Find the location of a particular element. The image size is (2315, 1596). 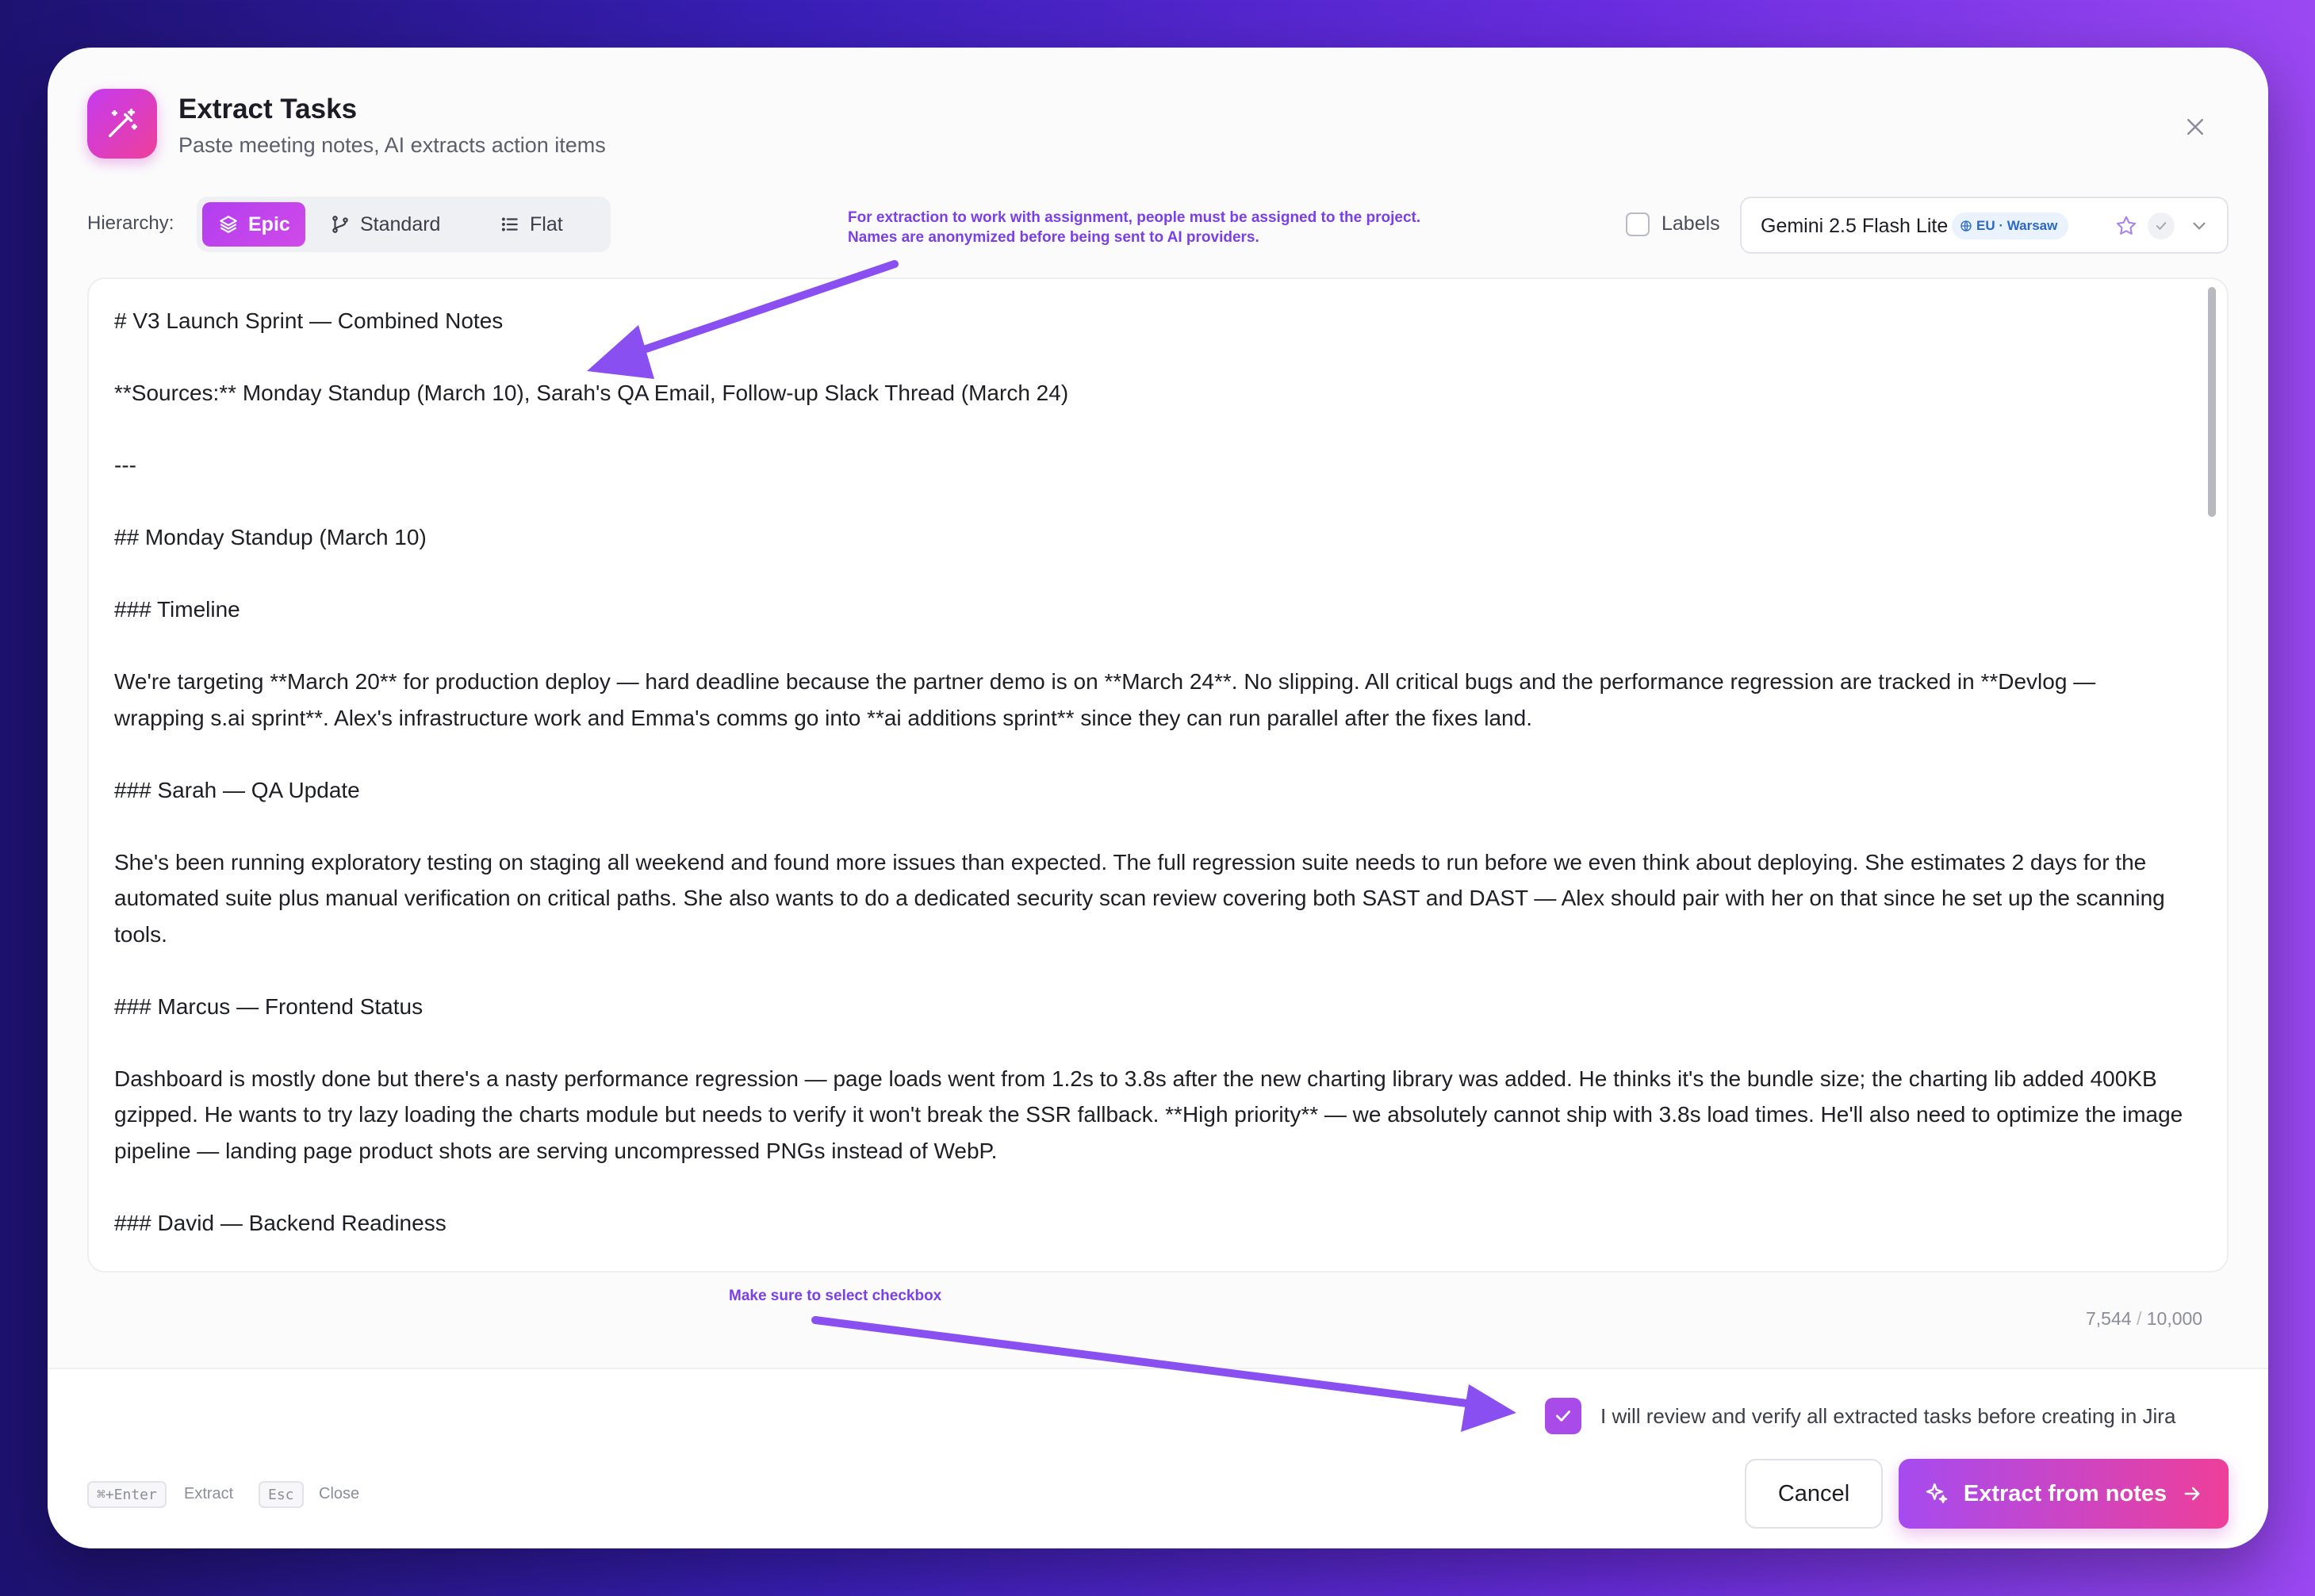

hierarchy-selector: Epic Standard Flat is located at coordinates (404, 224).